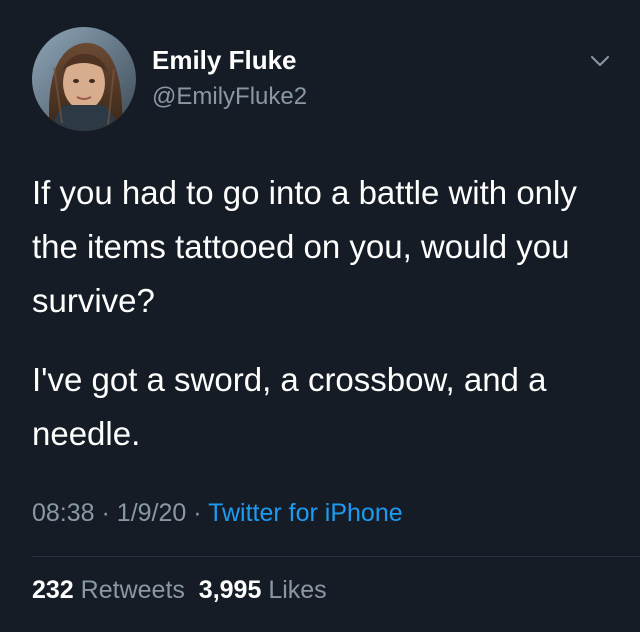 The height and width of the screenshot is (632, 640). What do you see at coordinates (600, 61) in the screenshot?
I see `chevron-down-icon` at bounding box center [600, 61].